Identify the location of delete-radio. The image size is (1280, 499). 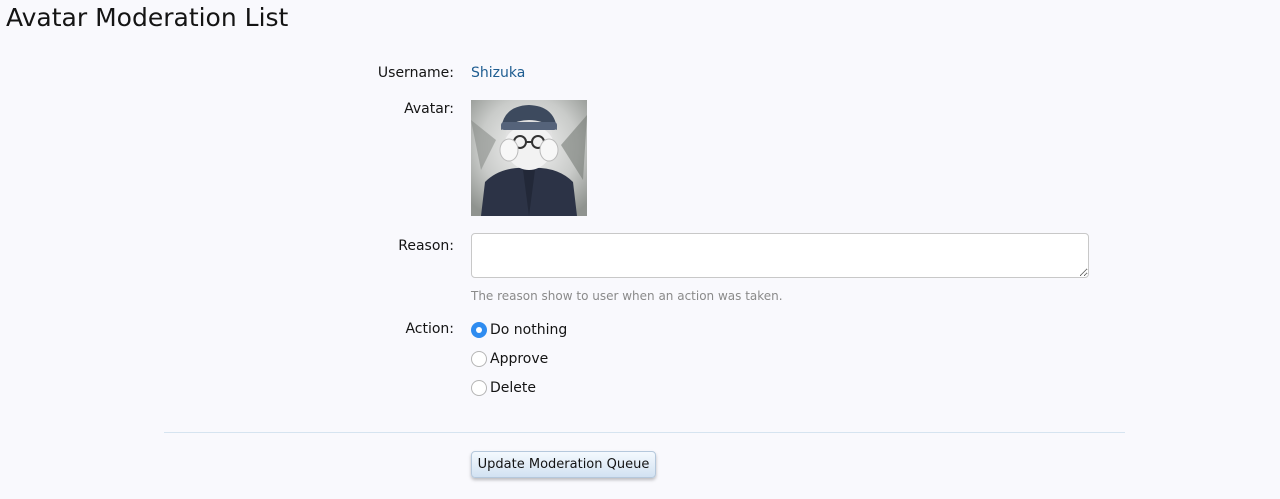
(479, 388).